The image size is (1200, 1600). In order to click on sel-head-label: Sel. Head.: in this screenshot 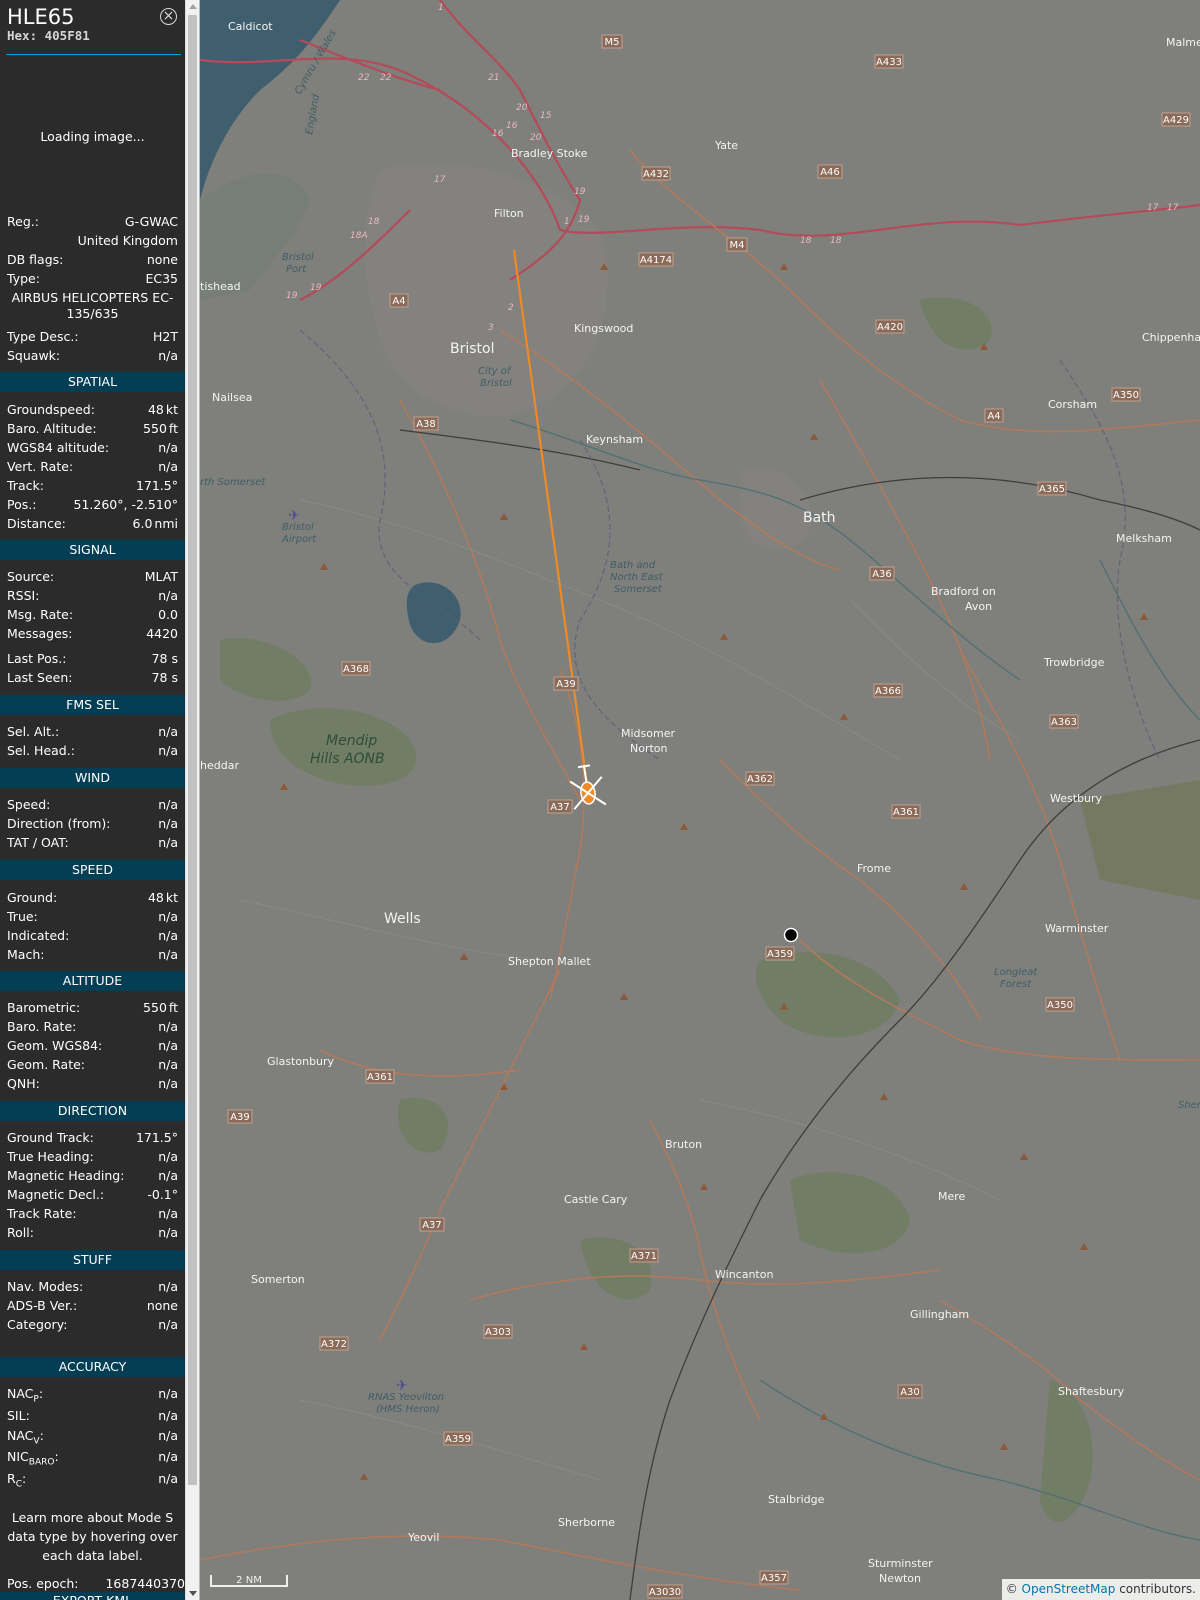, I will do `click(41, 750)`.